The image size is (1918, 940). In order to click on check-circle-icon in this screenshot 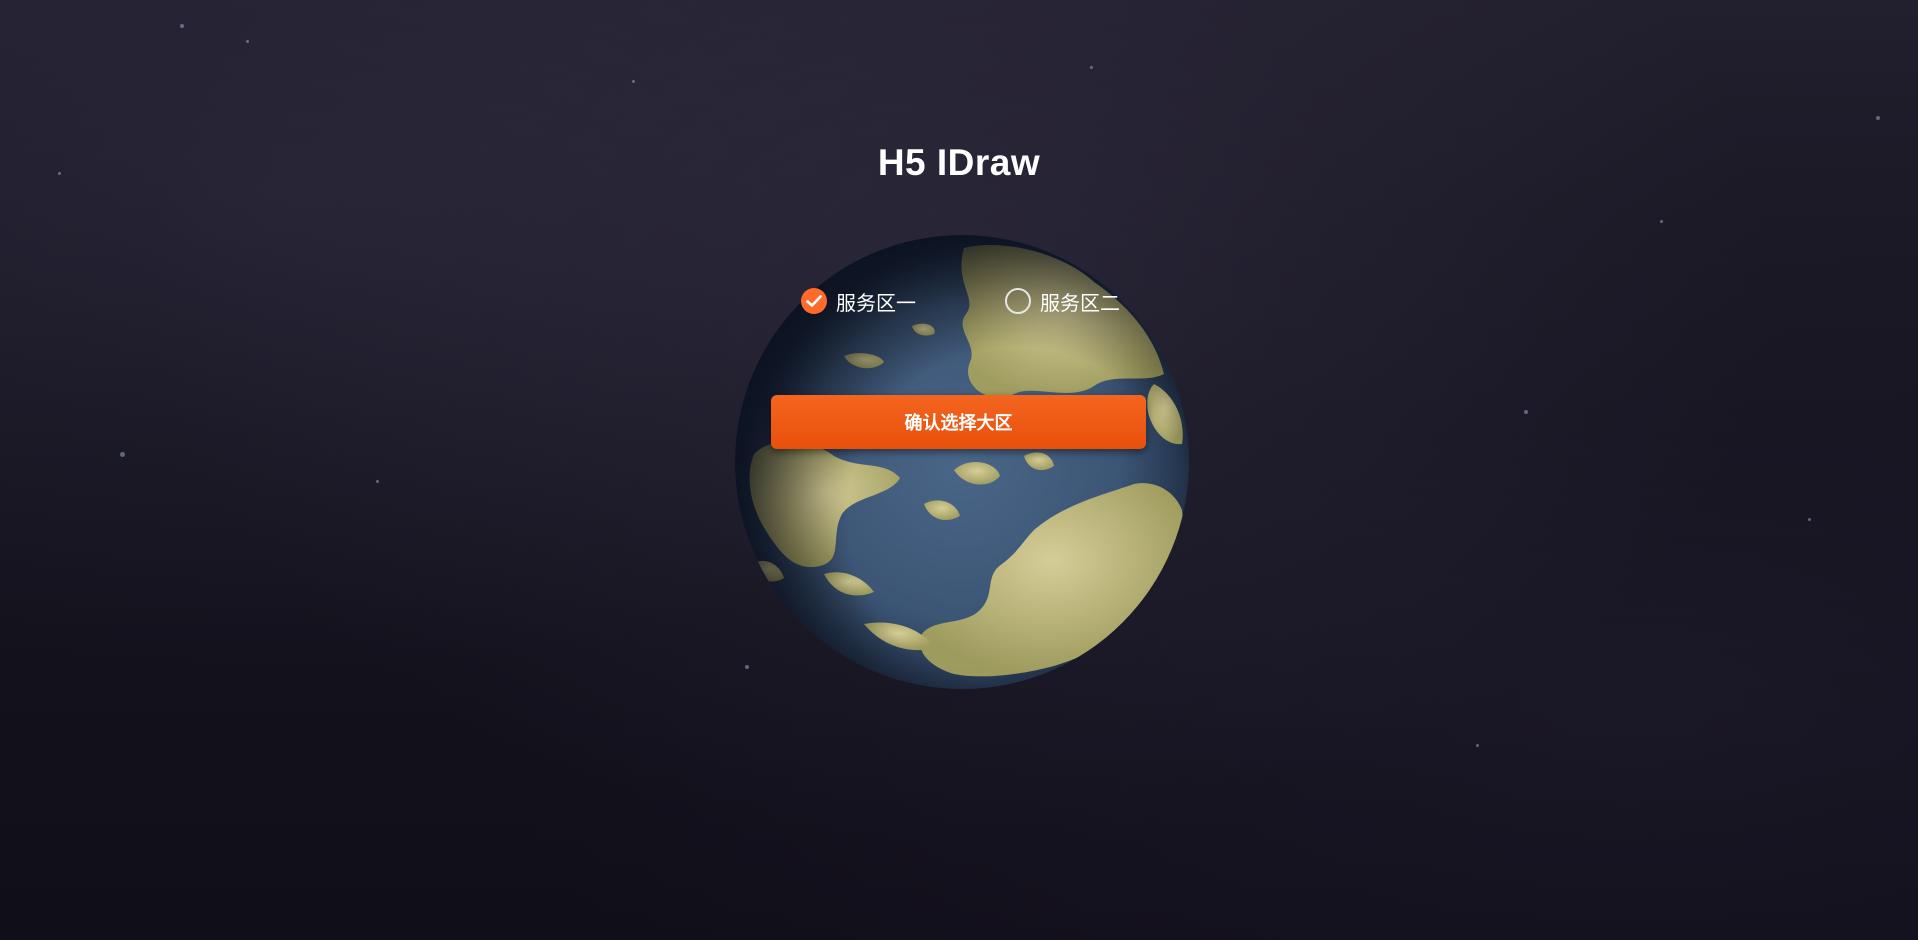, I will do `click(814, 301)`.